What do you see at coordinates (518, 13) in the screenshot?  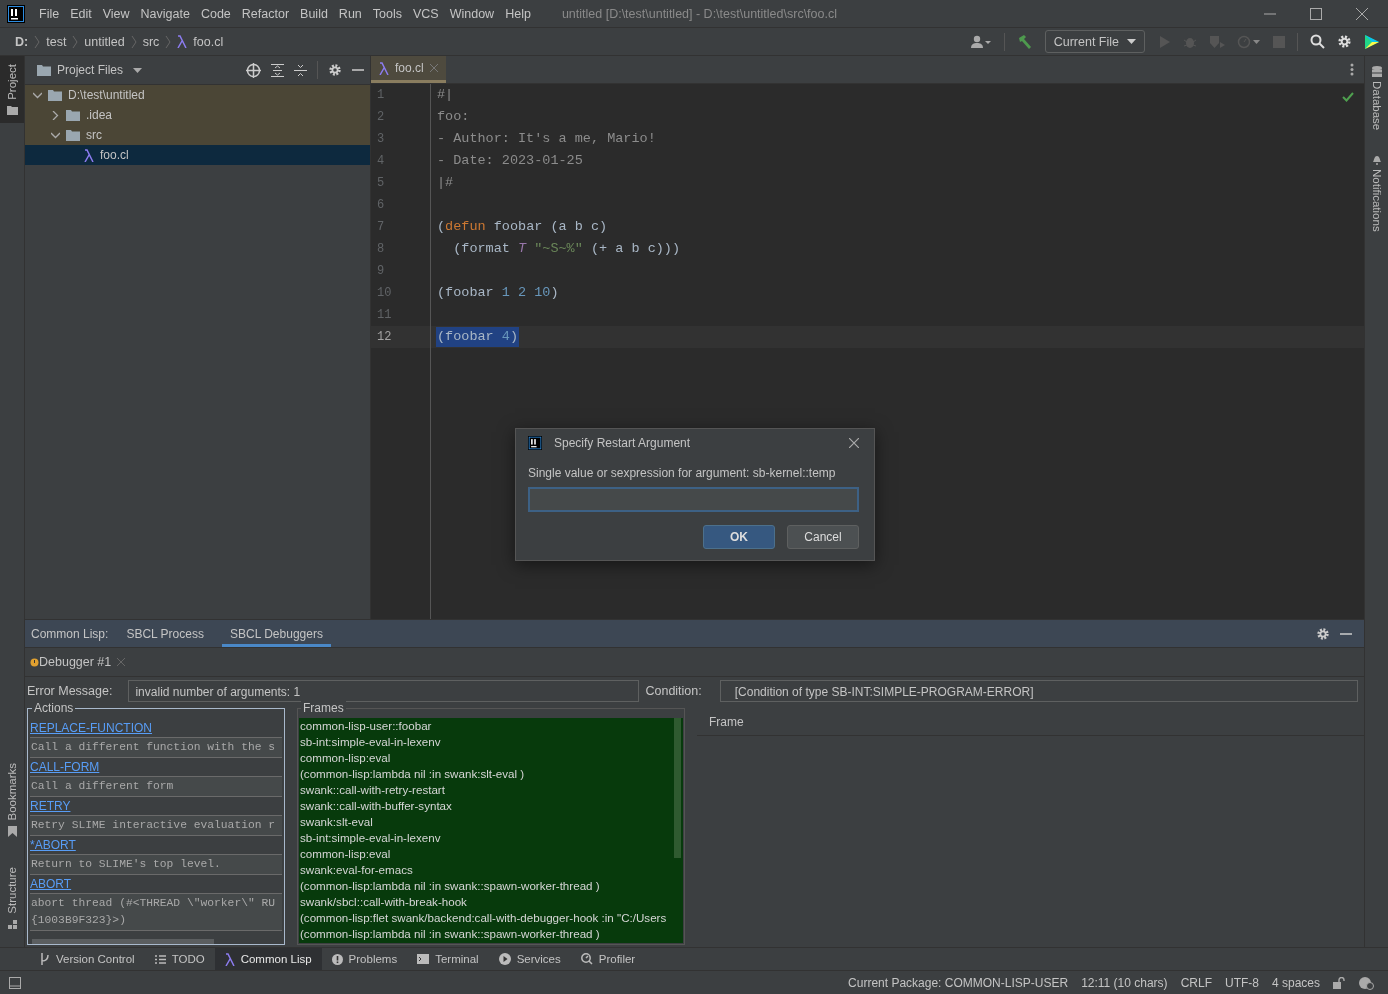 I see `menu-item: Help` at bounding box center [518, 13].